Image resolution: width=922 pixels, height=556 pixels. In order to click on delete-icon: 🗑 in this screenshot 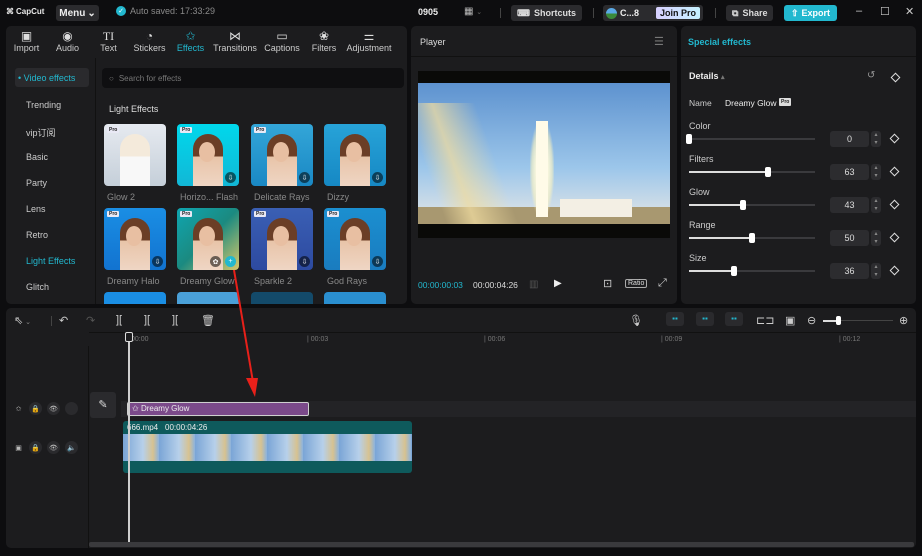, I will do `click(208, 320)`.